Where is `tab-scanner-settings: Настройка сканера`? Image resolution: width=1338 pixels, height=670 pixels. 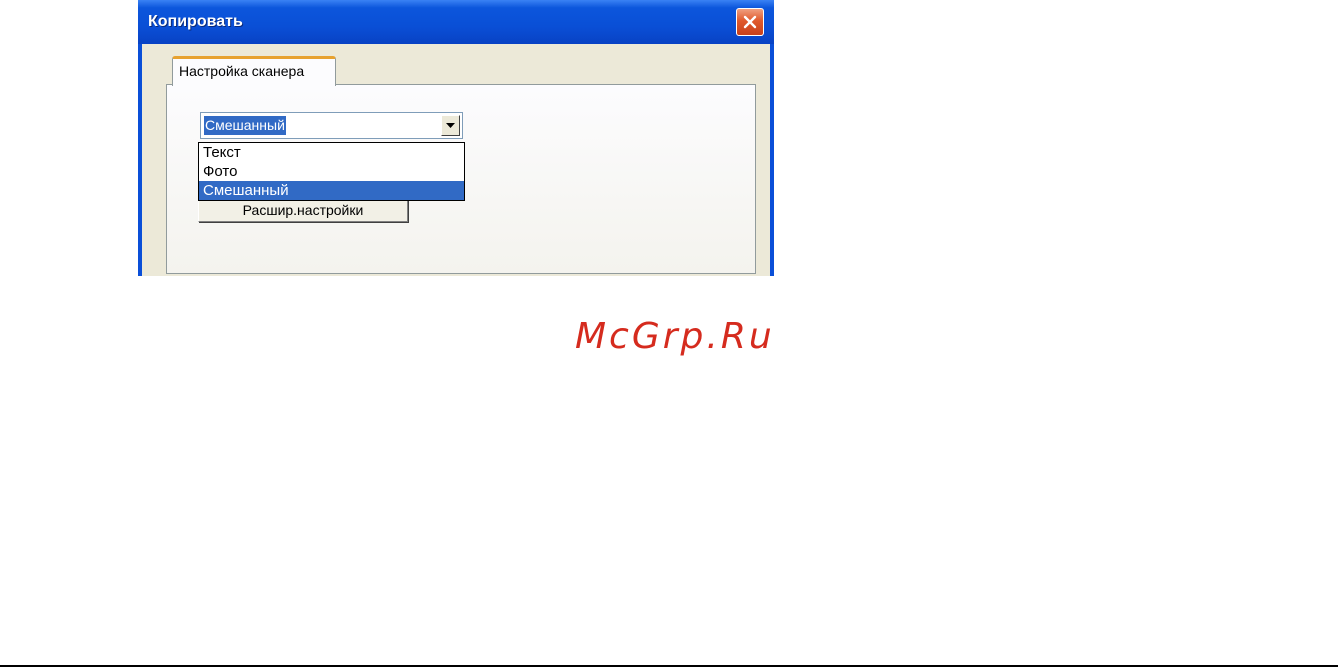
tab-scanner-settings: Настройка сканера is located at coordinates (254, 71).